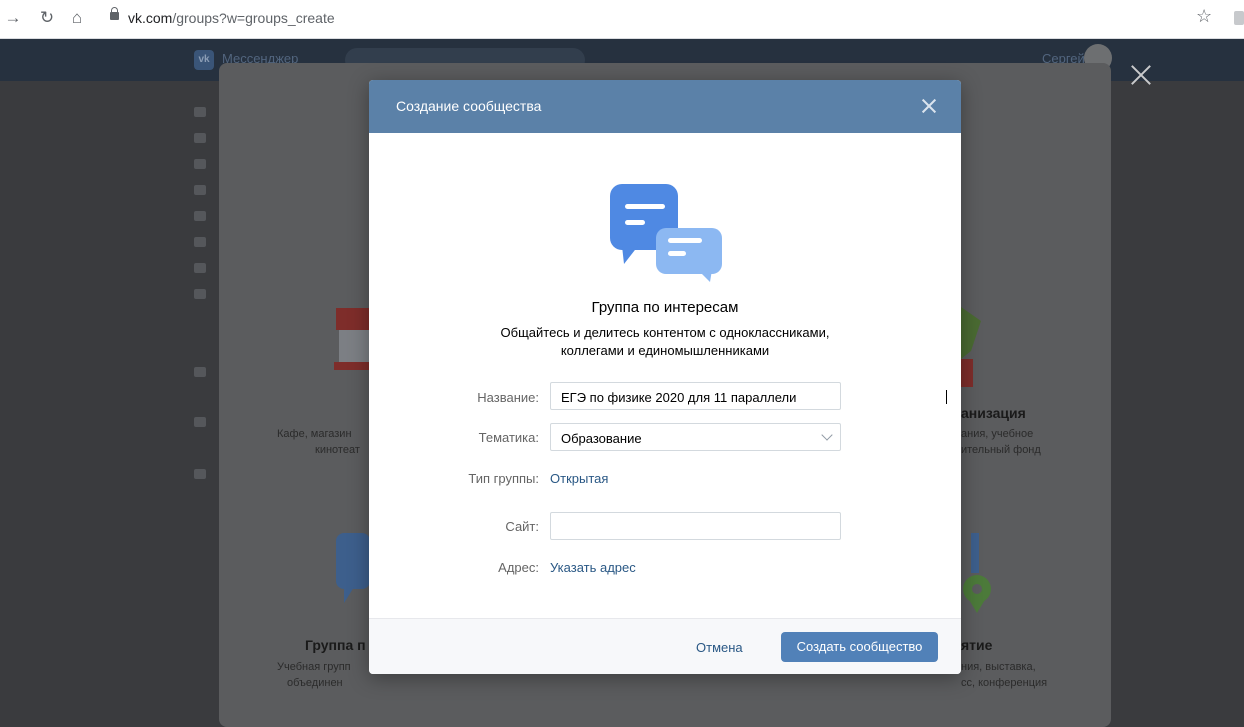 This screenshot has width=1244, height=727. Describe the element at coordinates (508, 397) in the screenshot. I see `name-label: Название:` at that location.